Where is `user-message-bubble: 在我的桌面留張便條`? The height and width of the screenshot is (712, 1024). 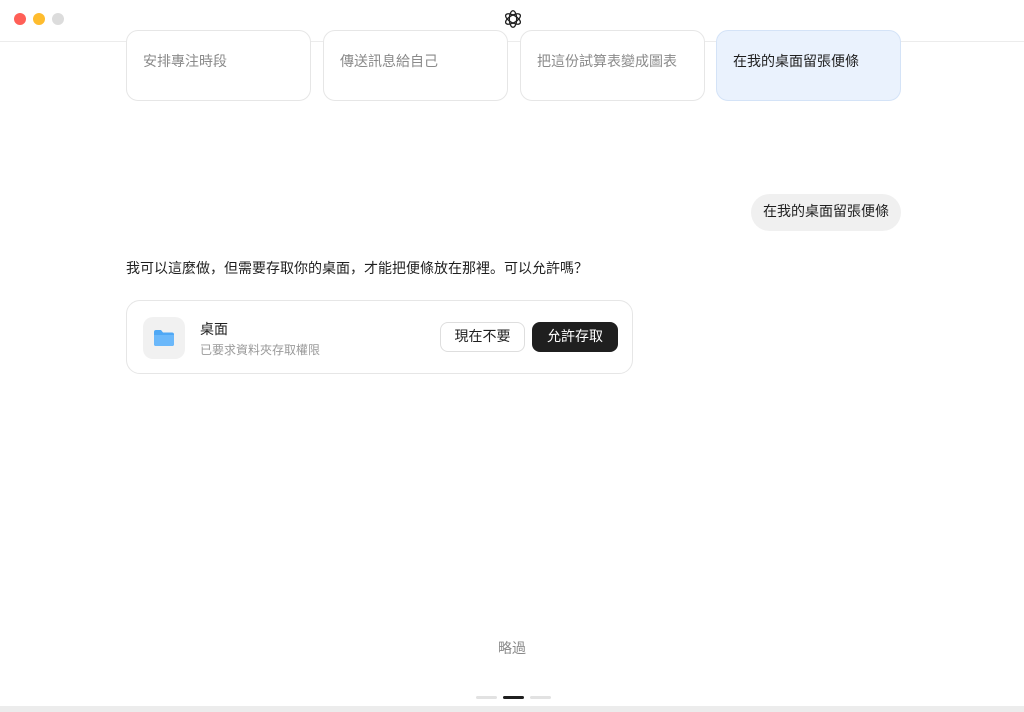
user-message-bubble: 在我的桌面留張便條 is located at coordinates (826, 212).